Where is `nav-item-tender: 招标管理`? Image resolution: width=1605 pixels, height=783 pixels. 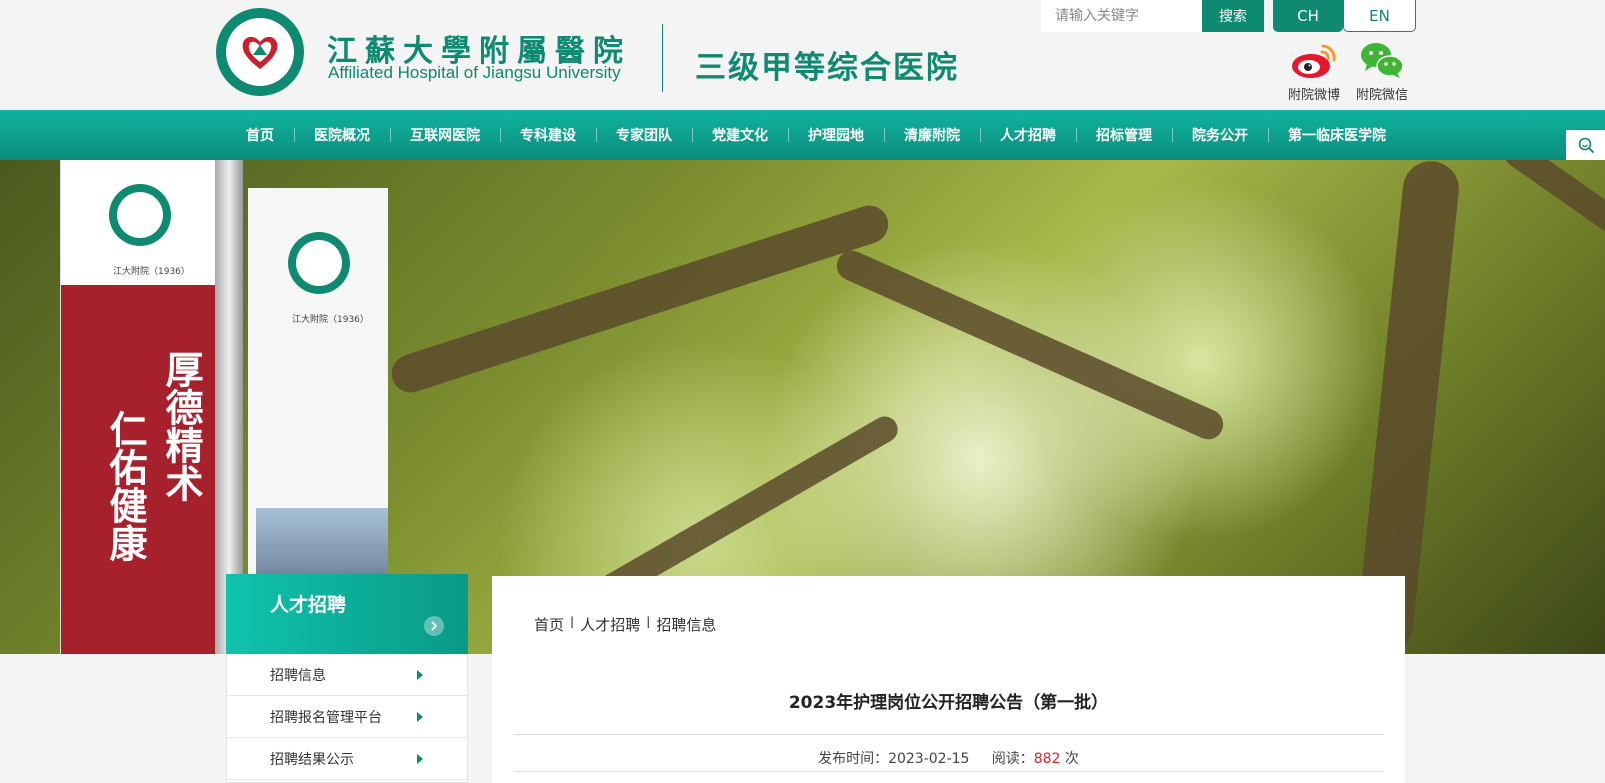 nav-item-tender: 招标管理 is located at coordinates (1124, 135).